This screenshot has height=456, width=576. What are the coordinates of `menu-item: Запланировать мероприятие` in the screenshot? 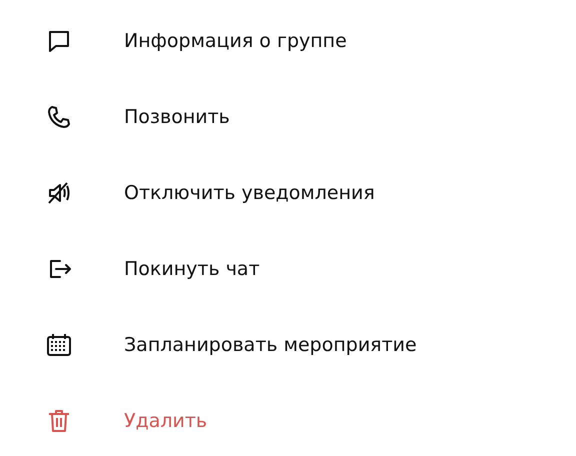 It's located at (270, 345).